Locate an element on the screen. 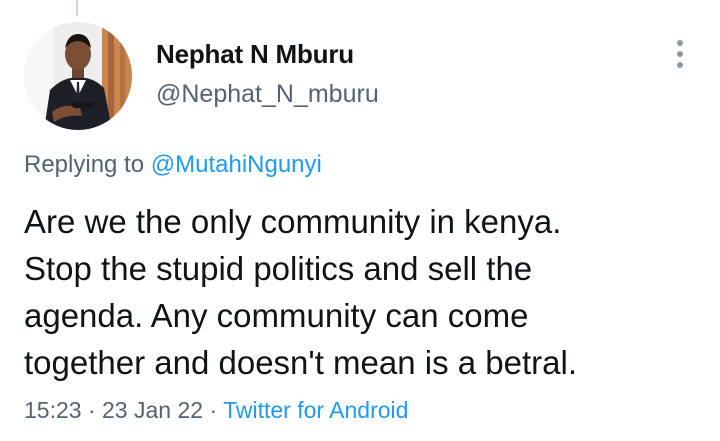 Image resolution: width=720 pixels, height=441 pixels. avatar is located at coordinates (78, 76).